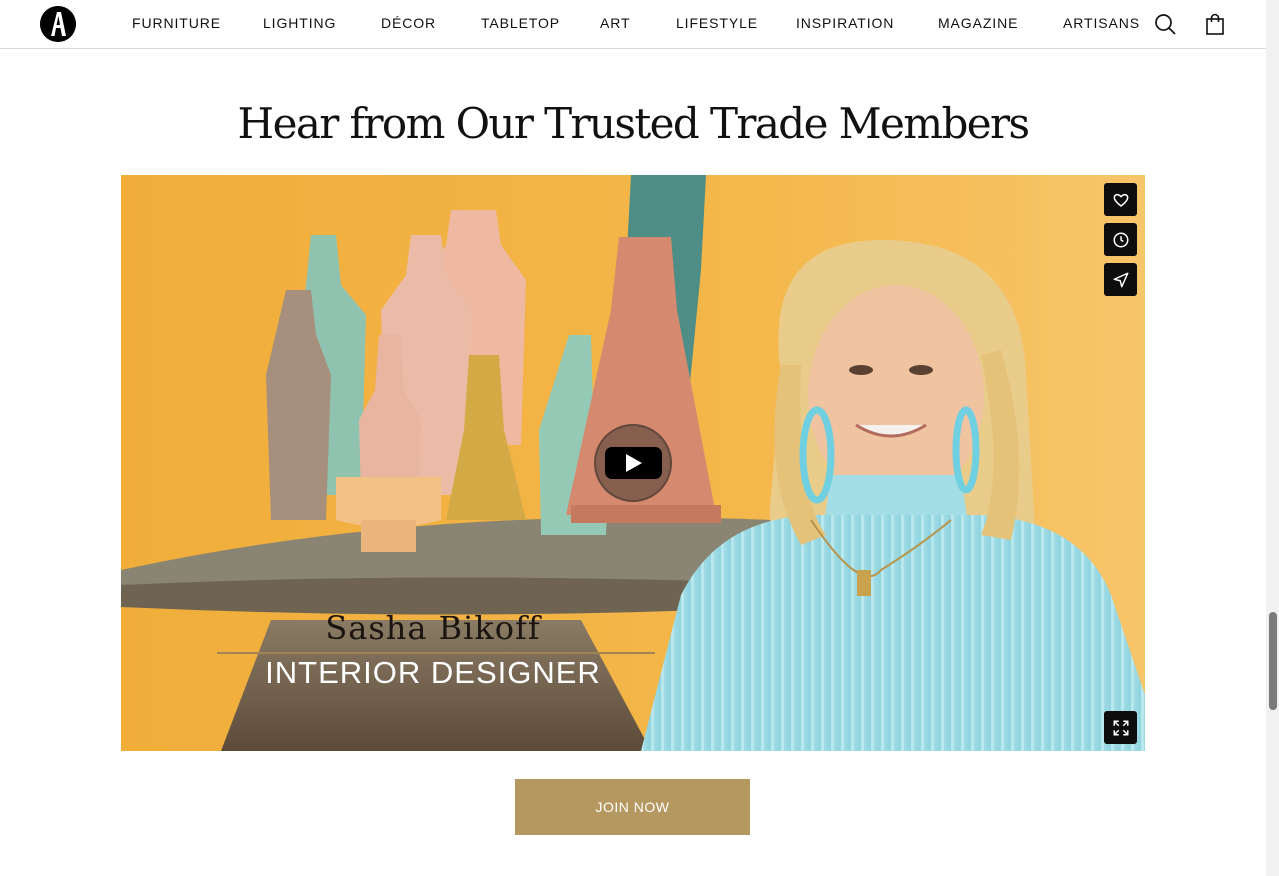 This screenshot has width=1279, height=876. What do you see at coordinates (1101, 23) in the screenshot?
I see `nav-item-artisans: ARTISANS` at bounding box center [1101, 23].